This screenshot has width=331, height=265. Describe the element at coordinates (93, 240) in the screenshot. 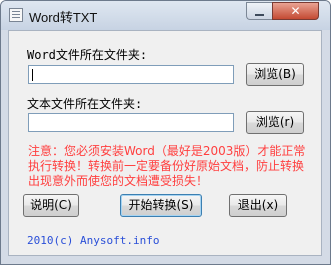

I see `copyright-text: 2010(c) Anysoft.info` at that location.